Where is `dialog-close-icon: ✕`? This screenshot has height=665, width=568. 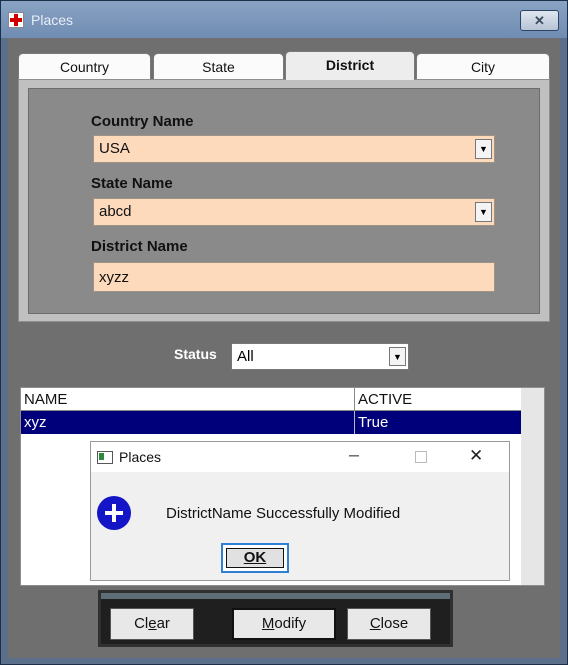
dialog-close-icon: ✕ is located at coordinates (476, 456).